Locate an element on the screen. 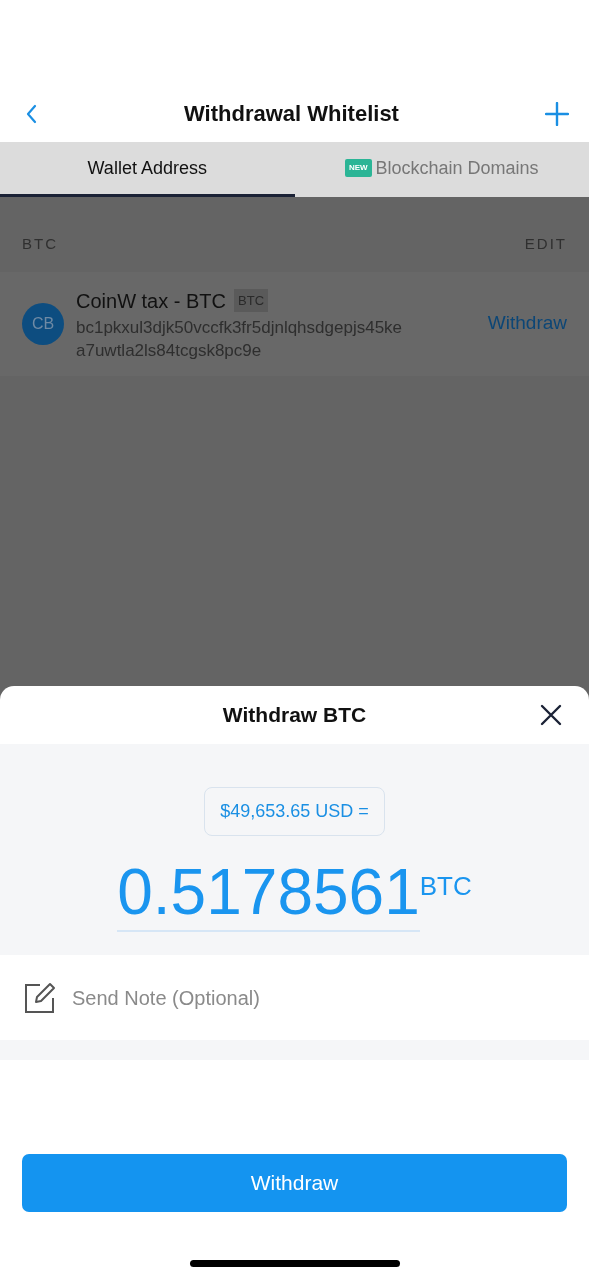  back-icon is located at coordinates (31, 113).